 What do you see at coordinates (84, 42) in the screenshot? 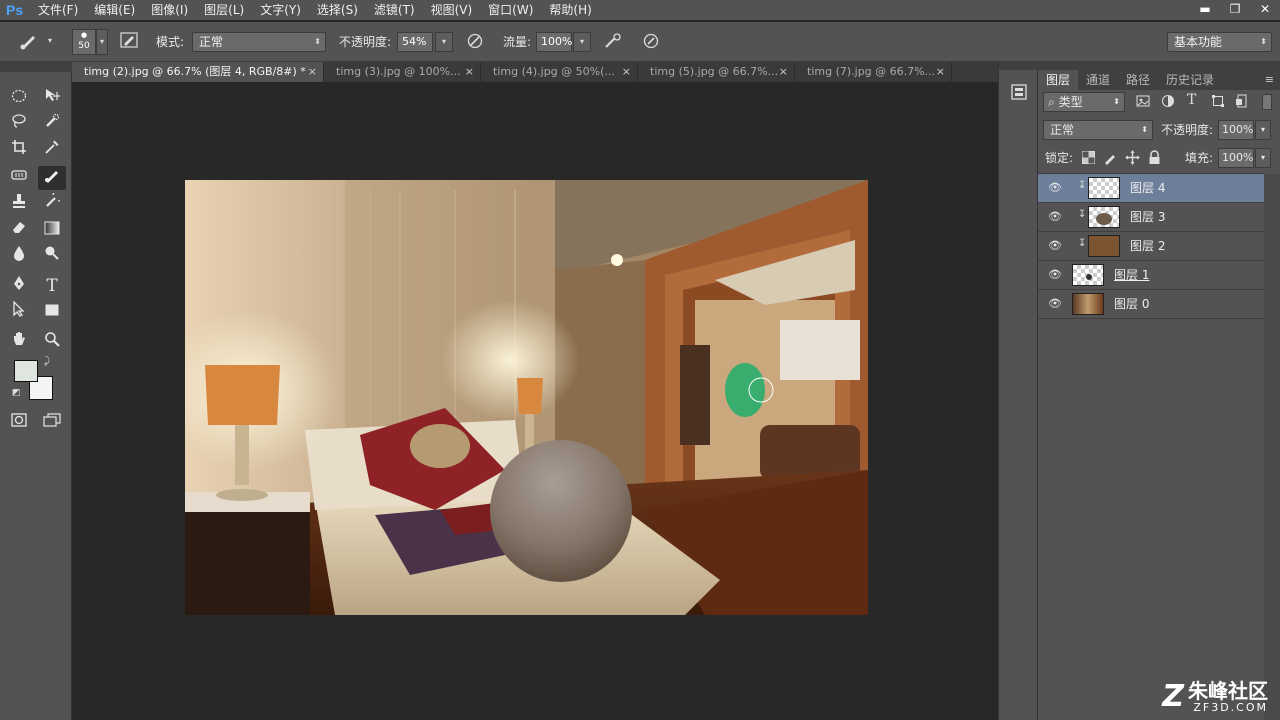
I see `brush-size-picker: ● 50` at bounding box center [84, 42].